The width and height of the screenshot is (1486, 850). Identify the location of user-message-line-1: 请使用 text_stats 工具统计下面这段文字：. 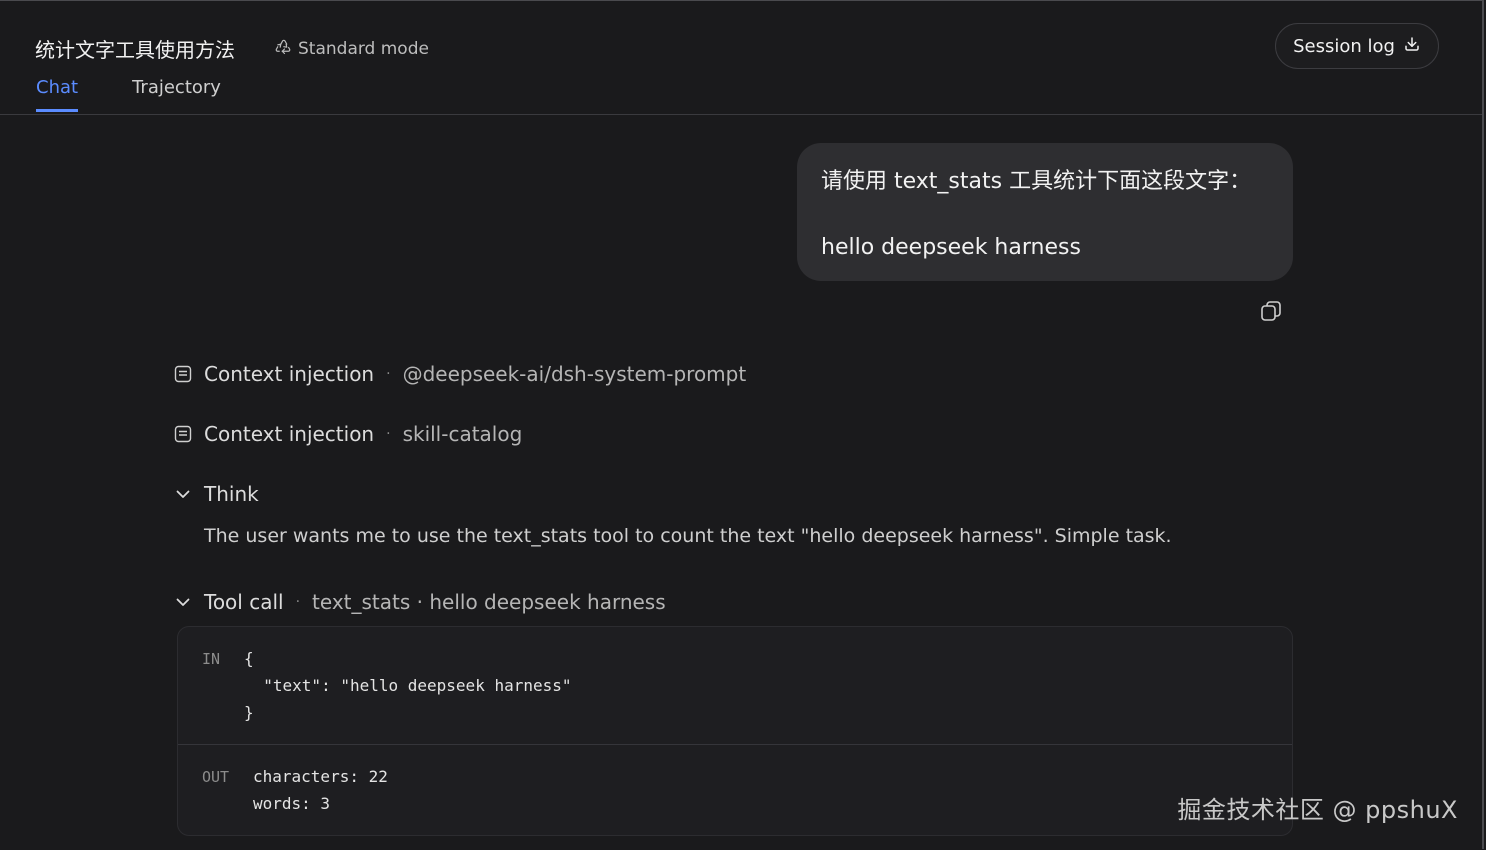
(1036, 181).